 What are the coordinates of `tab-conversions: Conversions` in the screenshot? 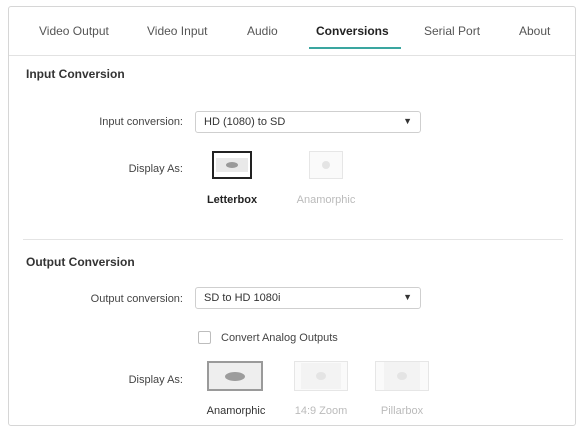 It's located at (352, 31).